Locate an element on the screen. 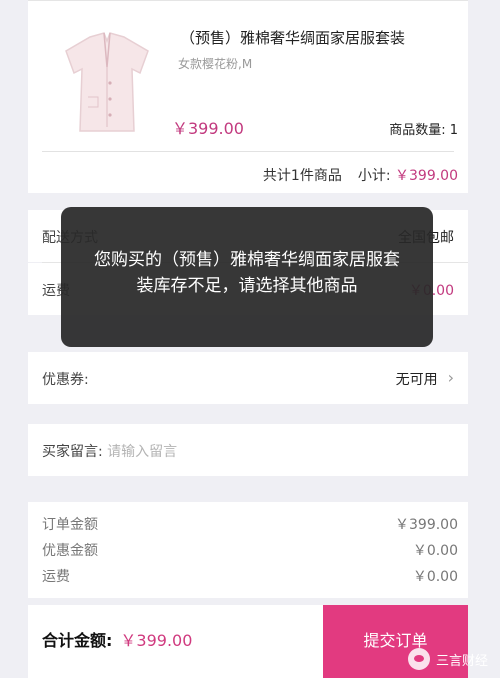 This screenshot has height=678, width=500. summary-subtotal-value: ￥399.00 is located at coordinates (426, 176).